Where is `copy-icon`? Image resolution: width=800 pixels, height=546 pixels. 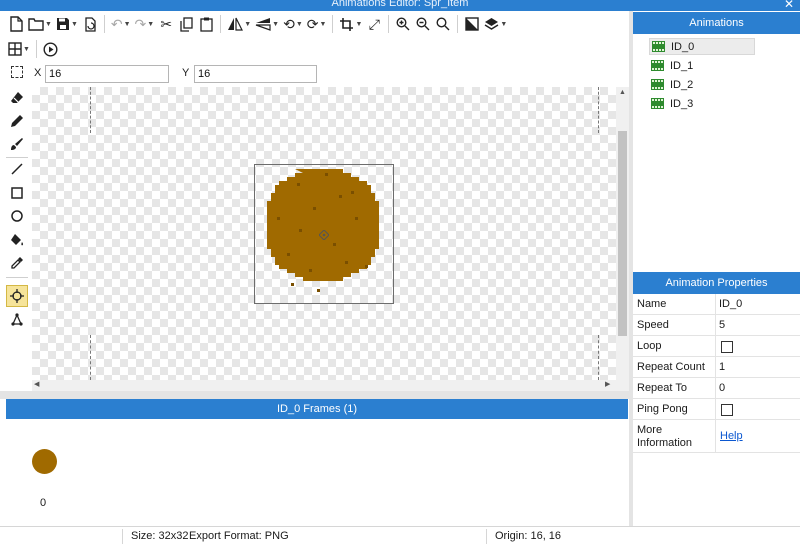
copy-icon is located at coordinates (186, 24).